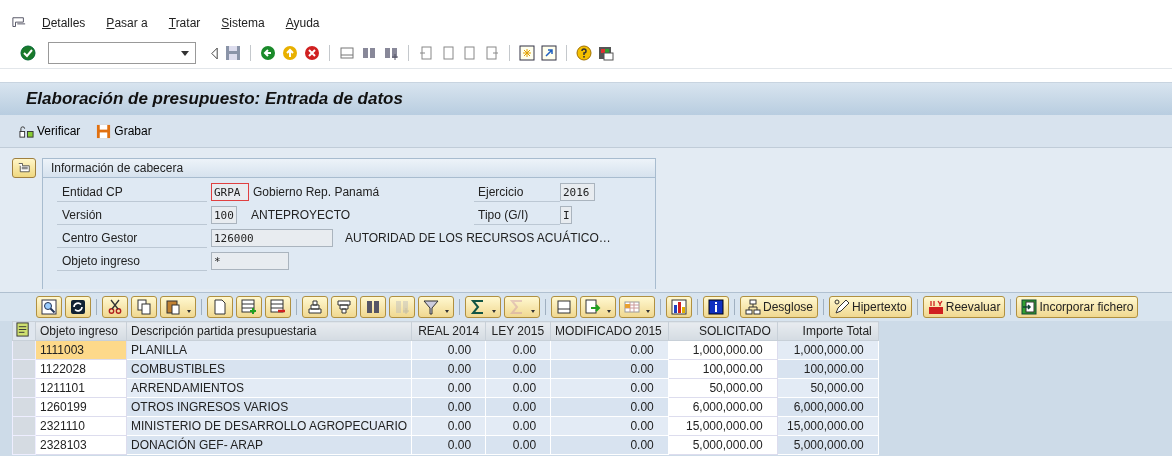 The image size is (1172, 456). Describe the element at coordinates (144, 307) in the screenshot. I see `copy-icon` at that location.